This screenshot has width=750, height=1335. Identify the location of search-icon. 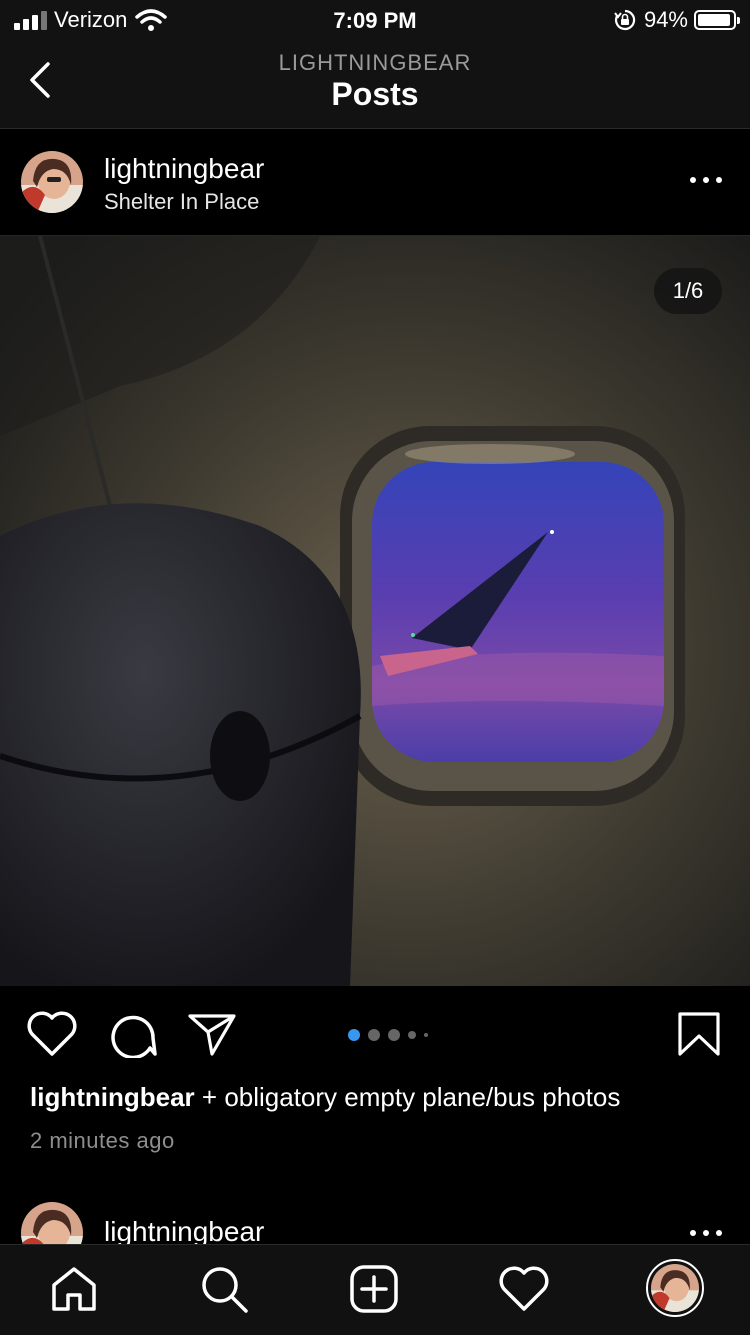
(224, 1289).